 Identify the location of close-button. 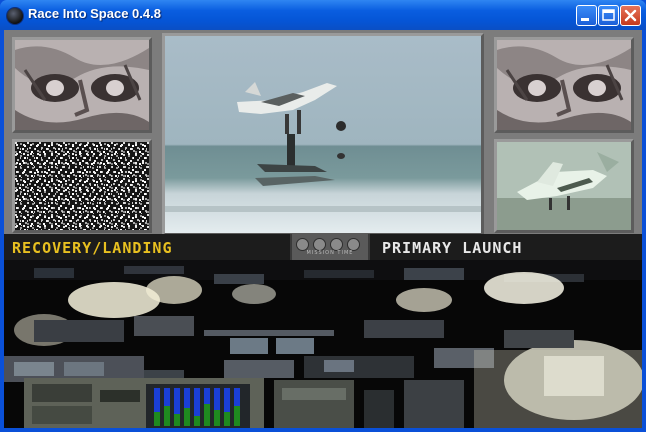
(630, 15).